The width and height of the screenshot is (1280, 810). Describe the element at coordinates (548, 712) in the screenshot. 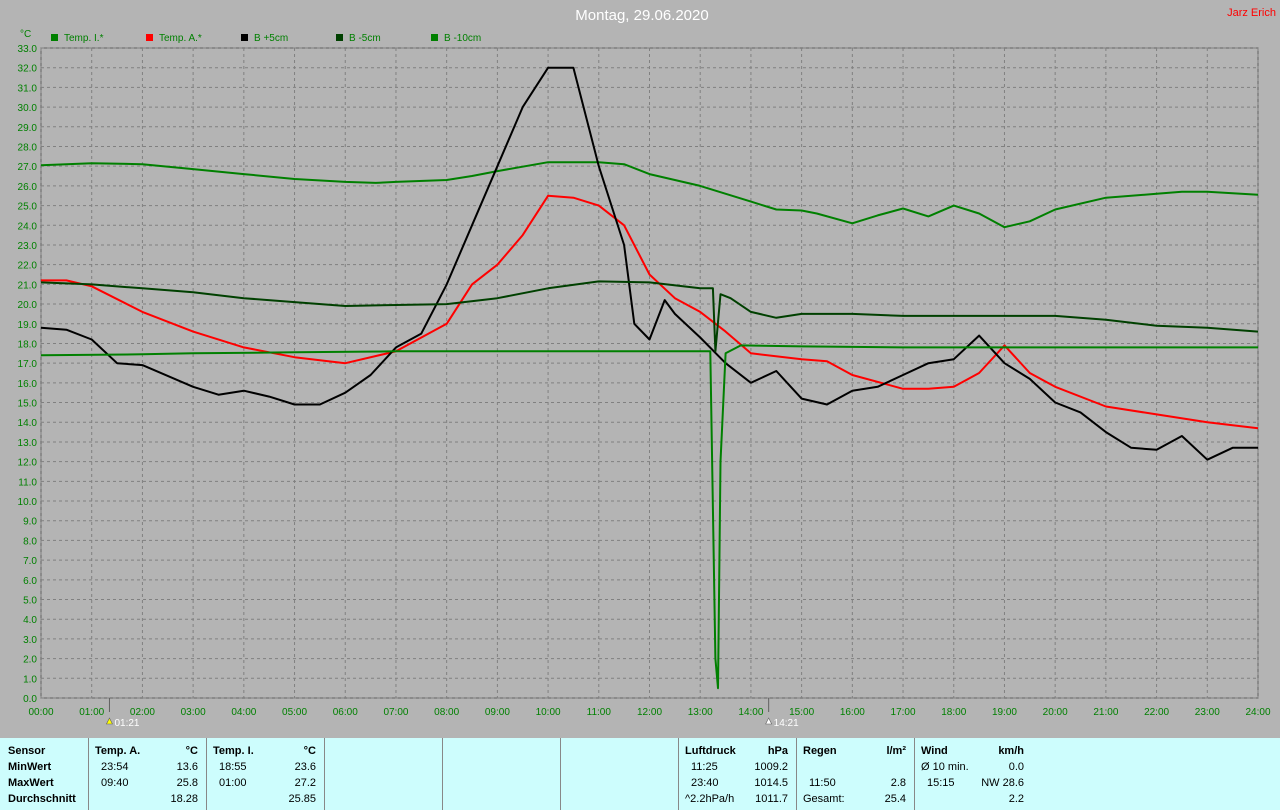

I see `x-tick-label: 10:00` at that location.